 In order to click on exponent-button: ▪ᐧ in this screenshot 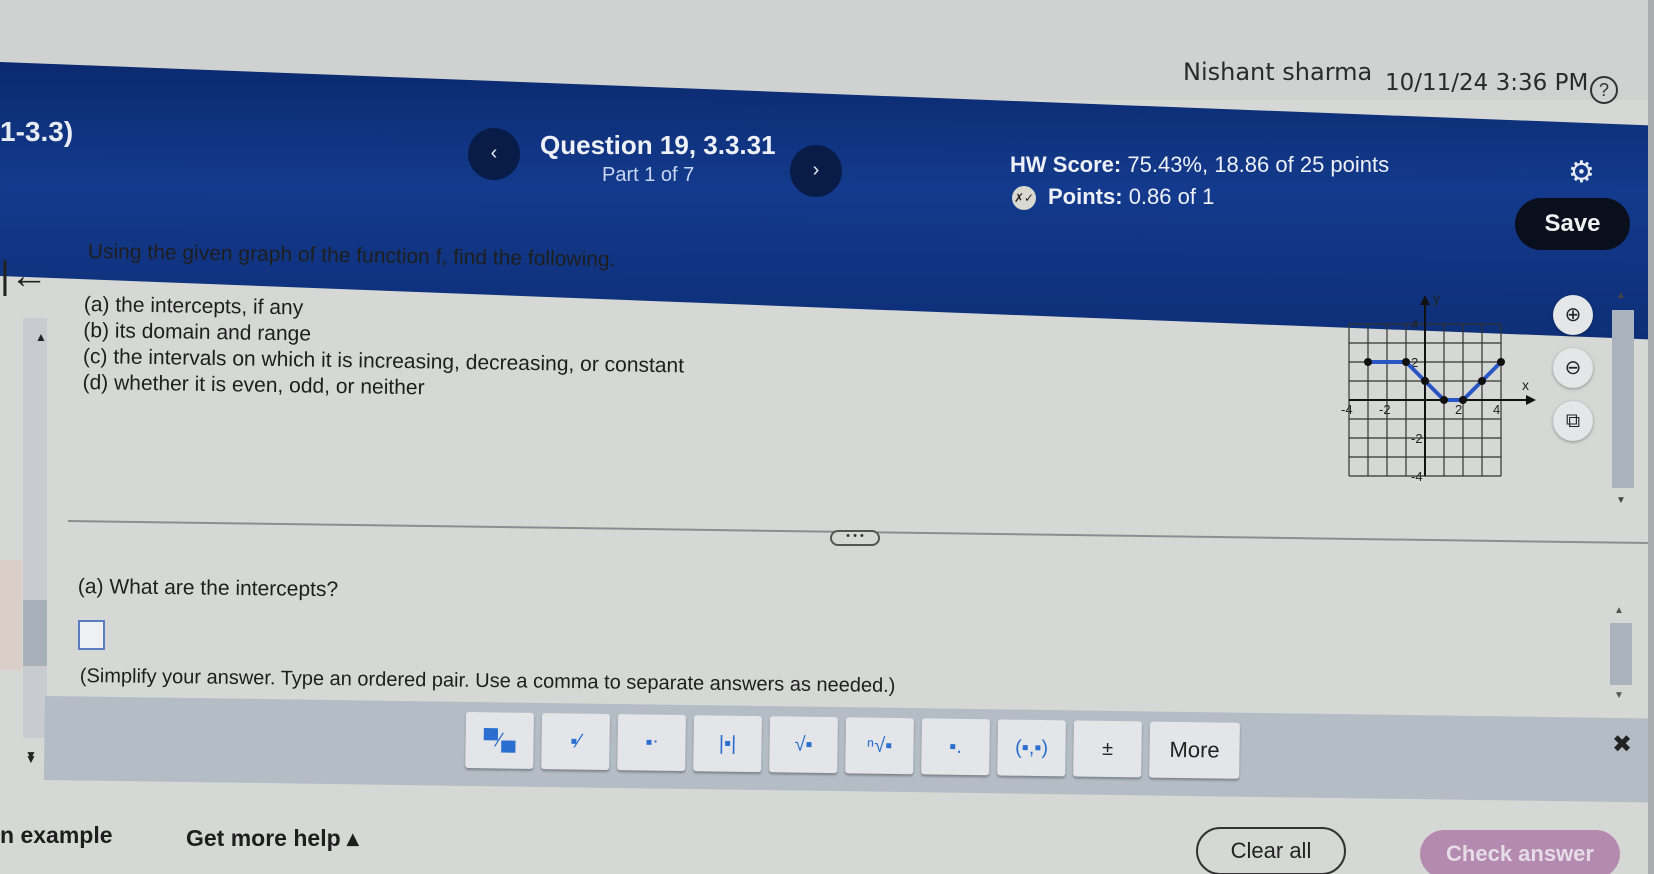, I will do `click(651, 743)`.